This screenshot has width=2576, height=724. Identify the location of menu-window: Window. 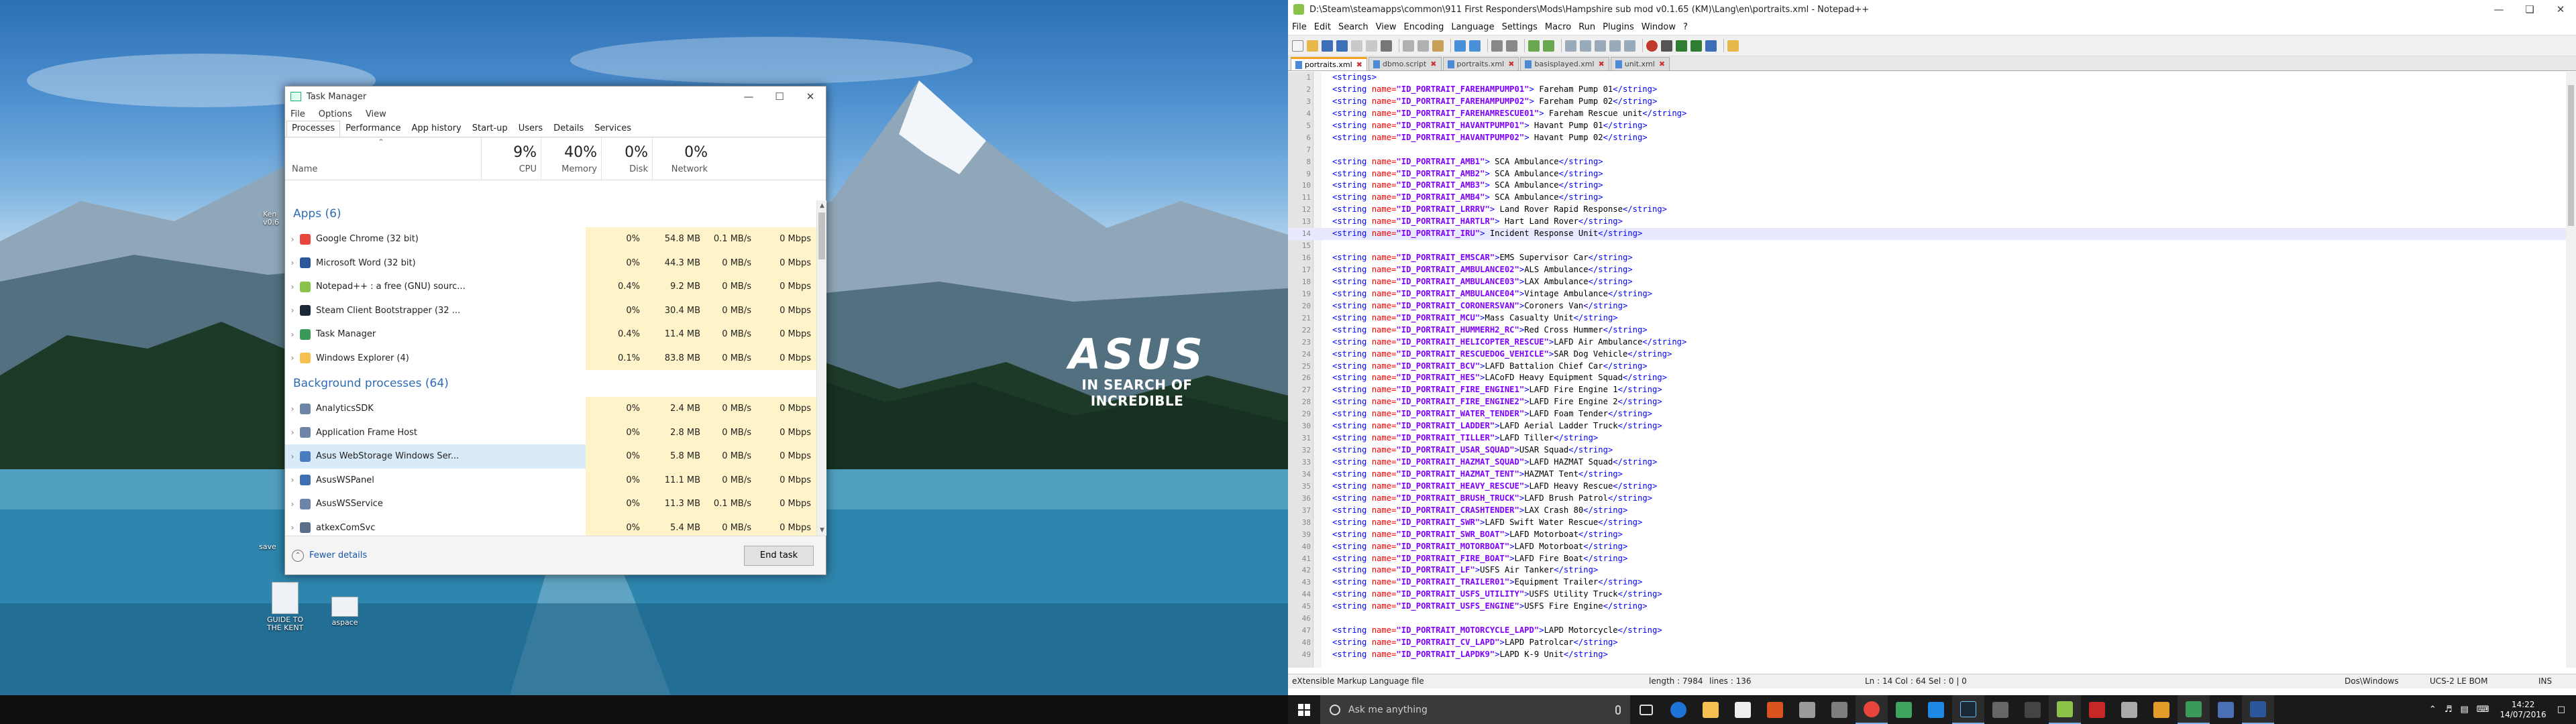
(1659, 27).